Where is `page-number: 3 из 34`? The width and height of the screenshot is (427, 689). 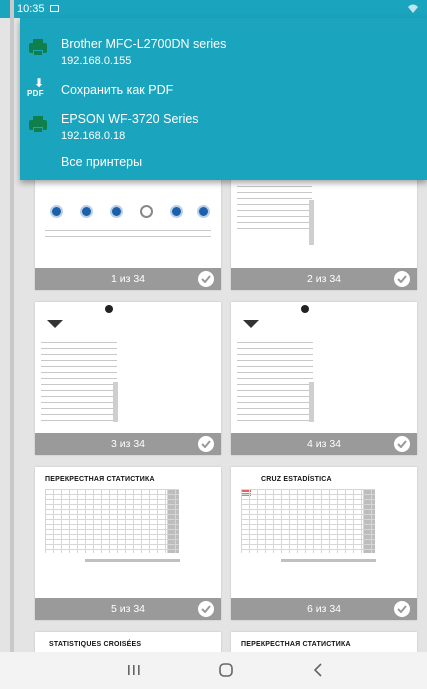 page-number: 3 из 34 is located at coordinates (128, 444).